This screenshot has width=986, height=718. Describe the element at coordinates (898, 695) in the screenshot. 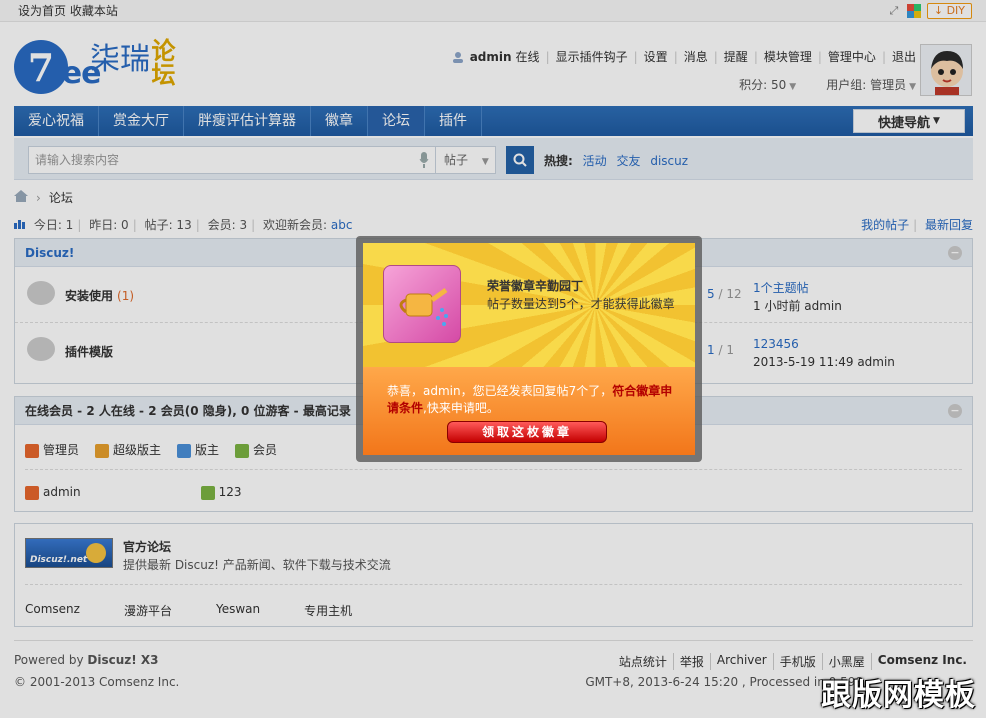

I see `watermark-text: 跟版网模板` at that location.